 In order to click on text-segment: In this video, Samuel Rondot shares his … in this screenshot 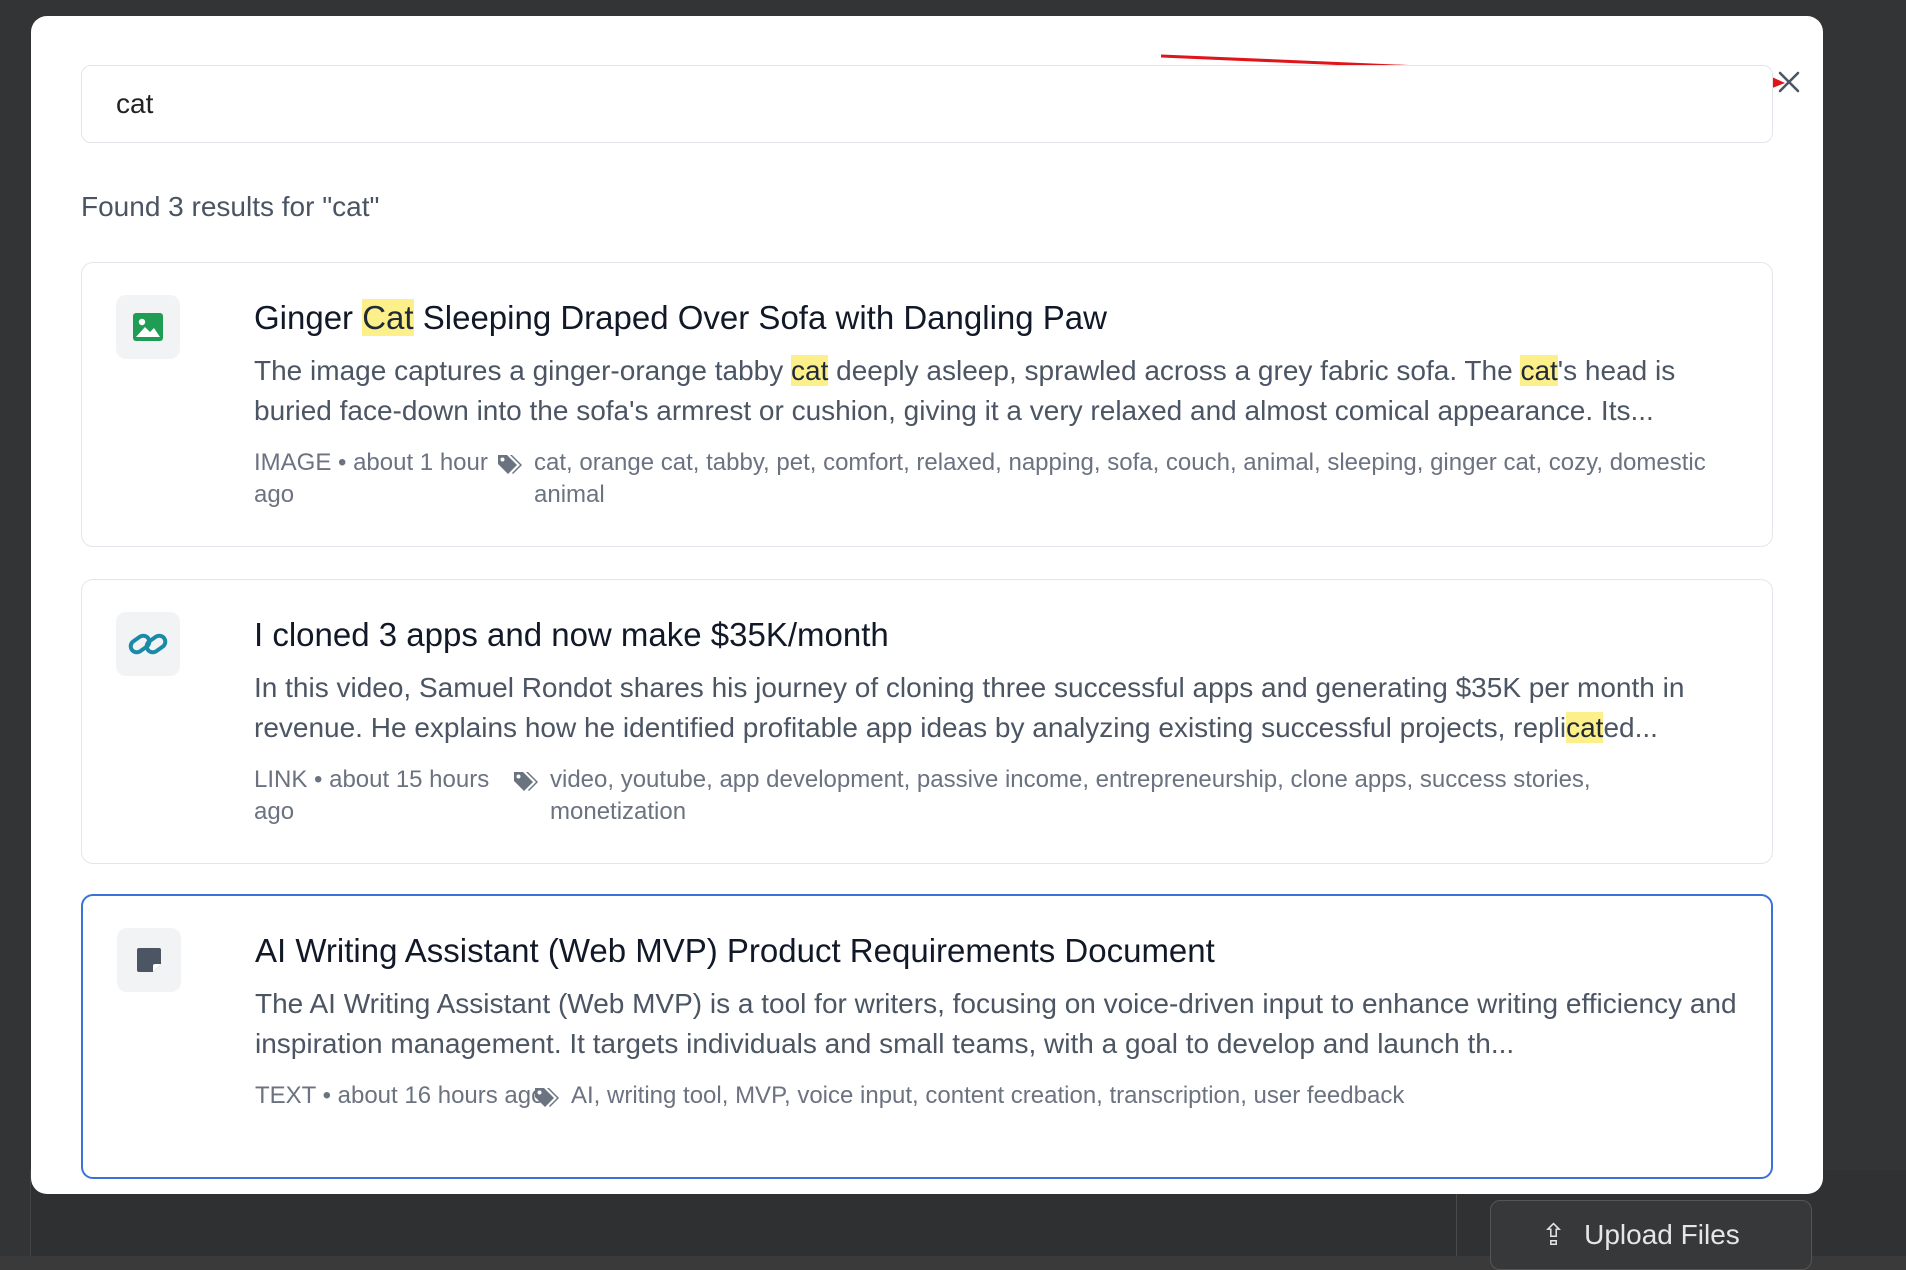, I will do `click(969, 707)`.